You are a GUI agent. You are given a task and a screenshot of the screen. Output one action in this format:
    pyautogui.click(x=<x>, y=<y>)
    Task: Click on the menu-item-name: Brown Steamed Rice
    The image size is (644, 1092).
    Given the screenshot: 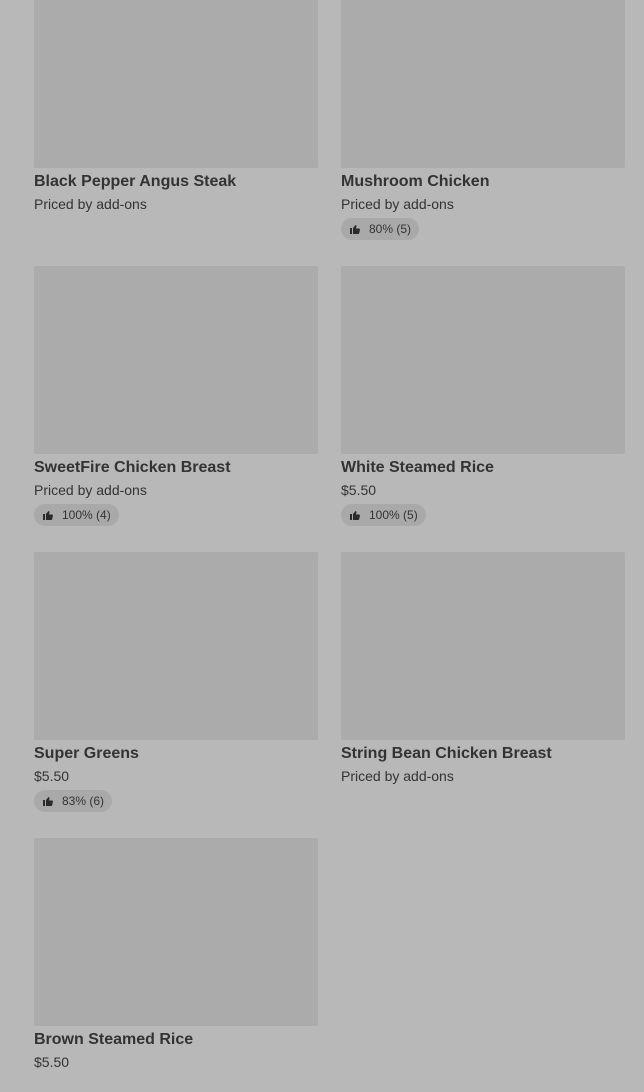 What is the action you would take?
    pyautogui.click(x=114, y=1039)
    